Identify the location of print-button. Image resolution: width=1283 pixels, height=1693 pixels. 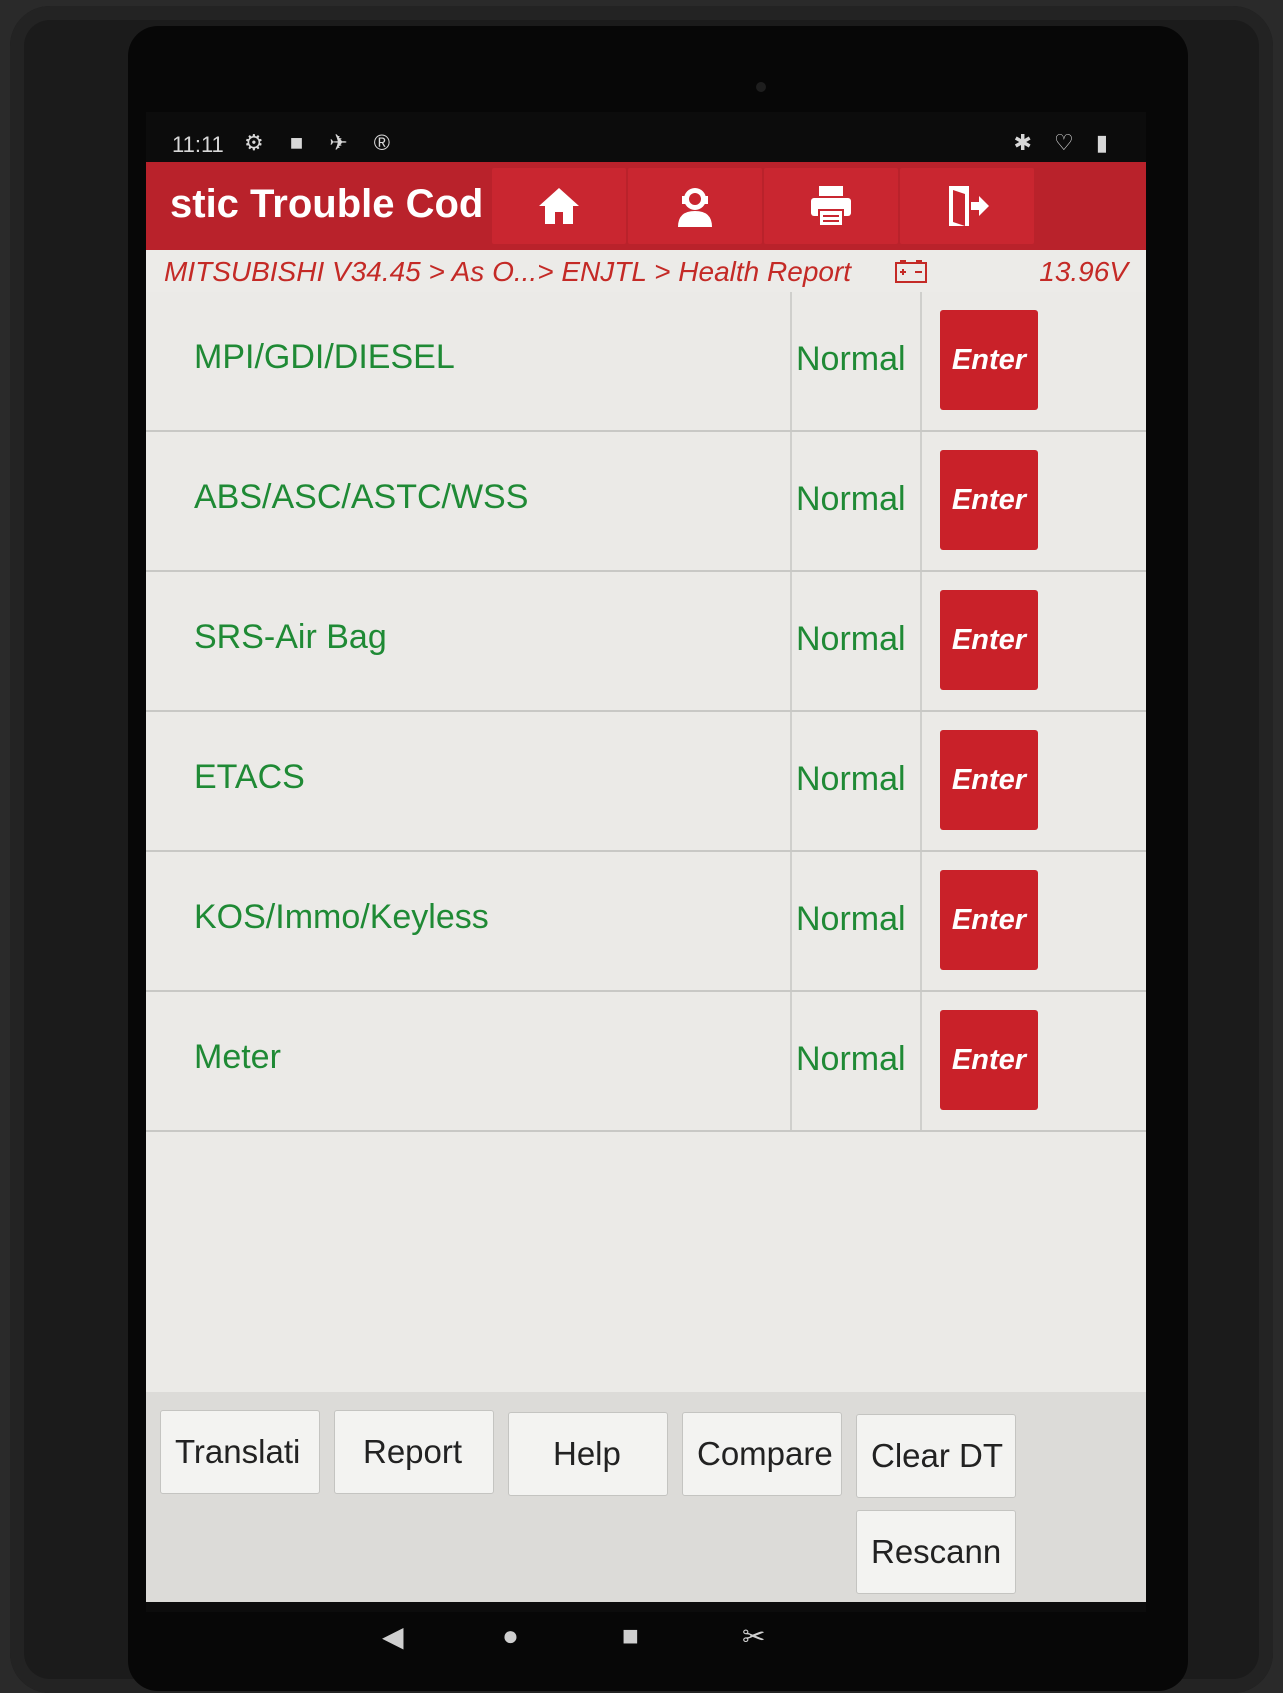
(831, 206).